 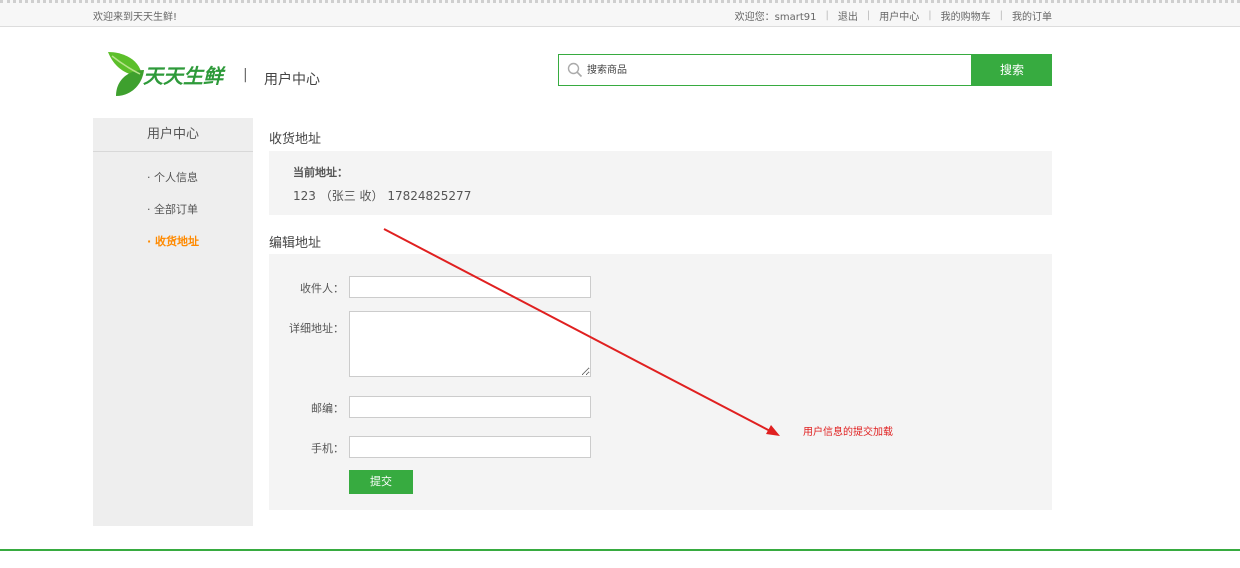 What do you see at coordinates (470, 407) in the screenshot?
I see `postcode-field` at bounding box center [470, 407].